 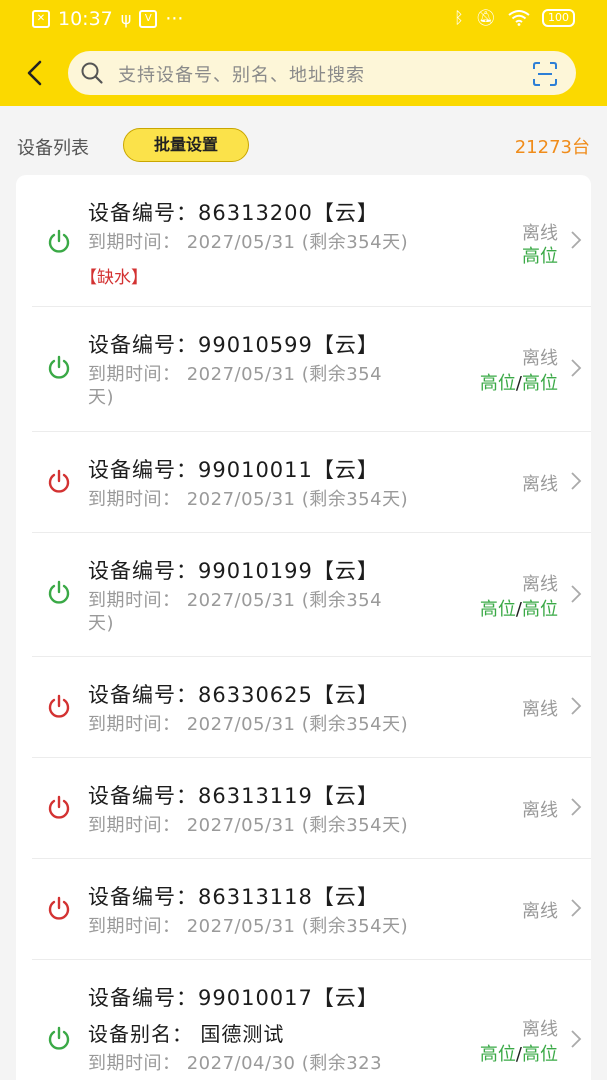 I want to click on warning-badge: 【缺水】, so click(x=114, y=278).